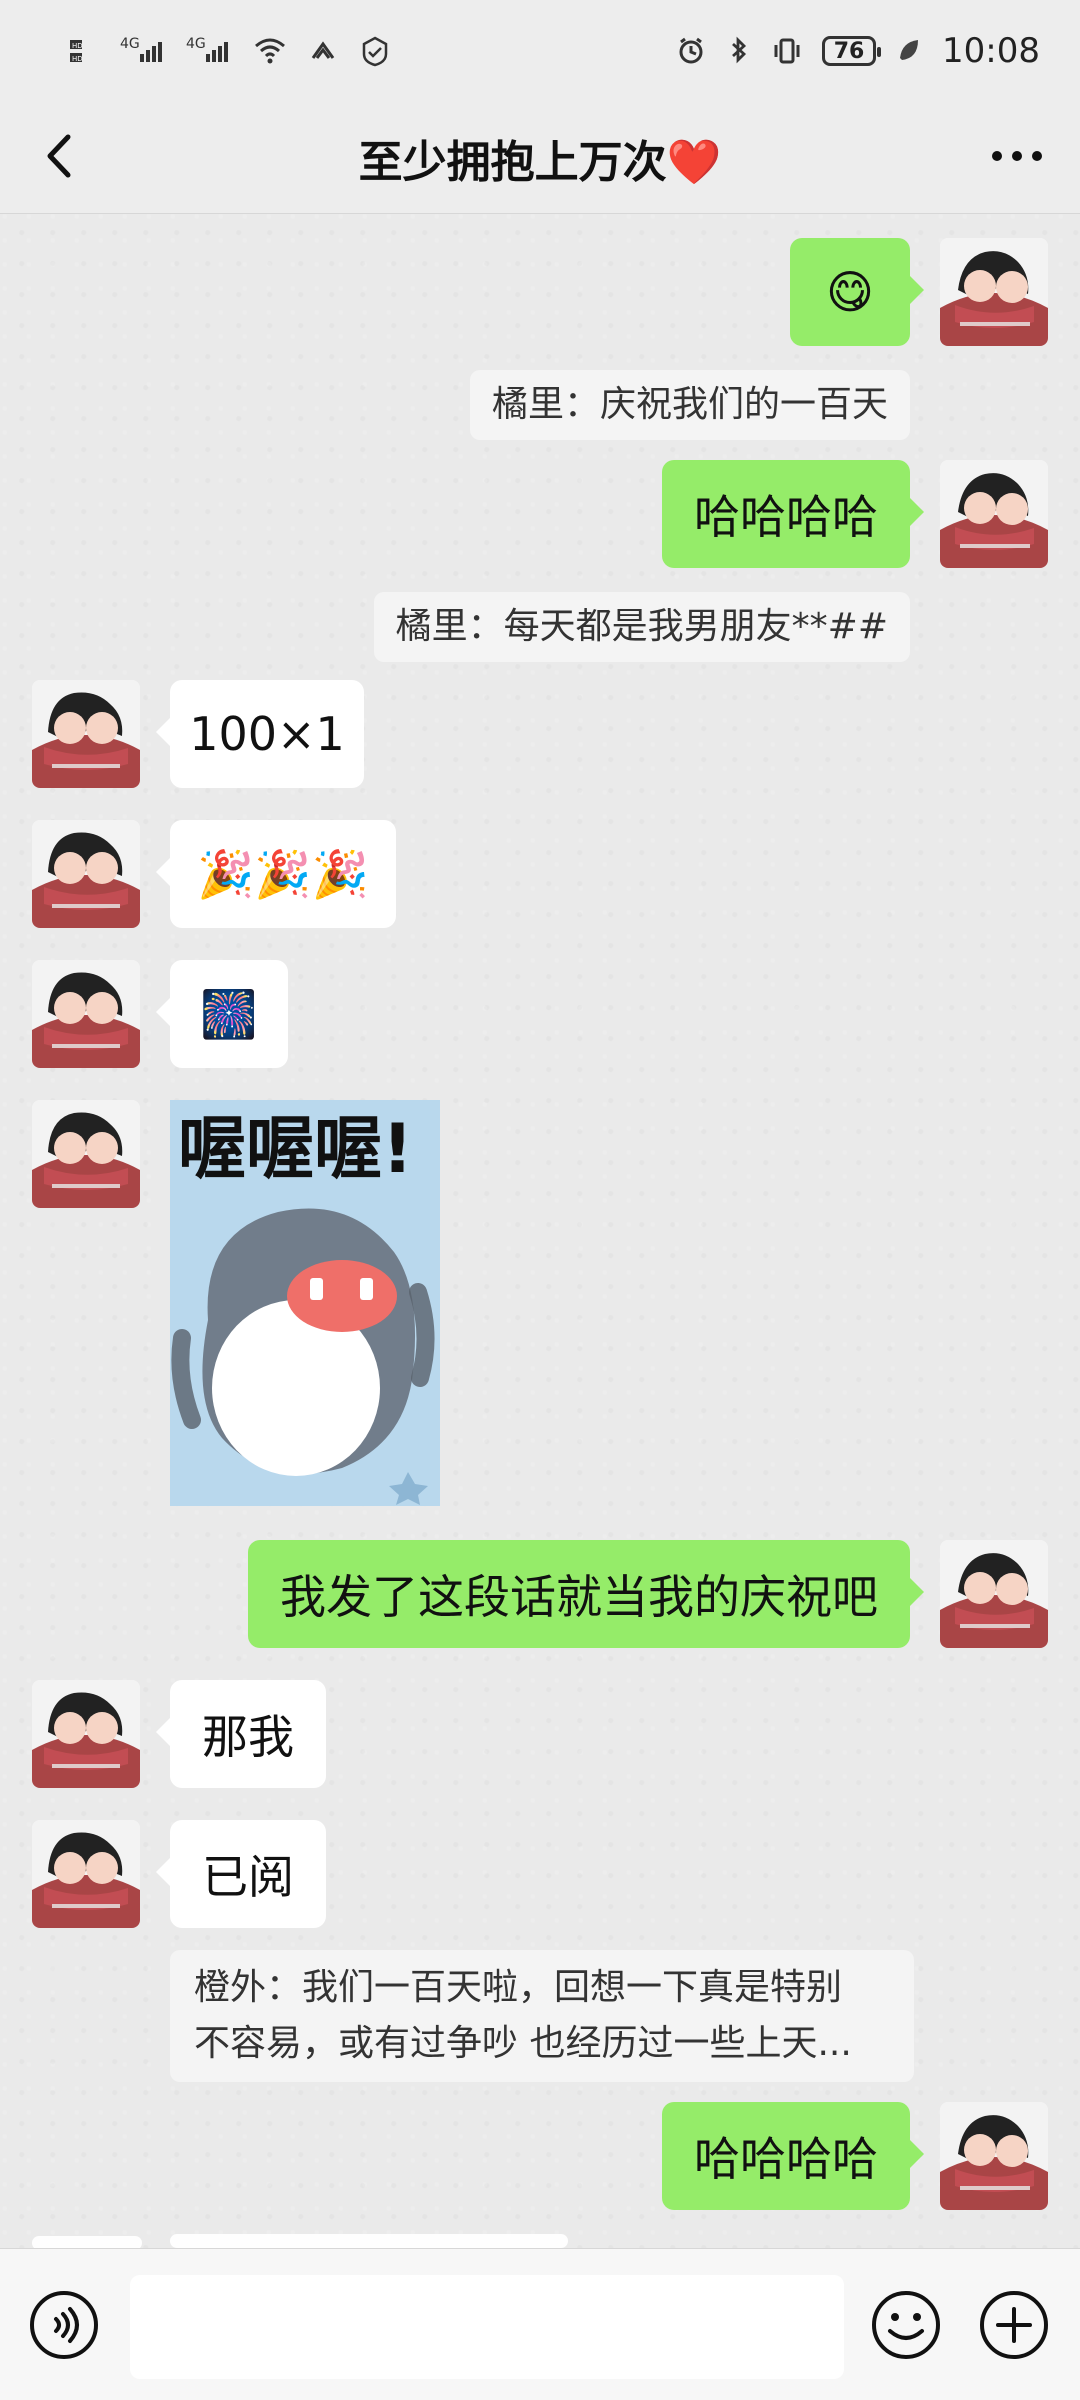 This screenshot has width=1080, height=2400. Describe the element at coordinates (909, 51) in the screenshot. I see `leaf-icon` at that location.